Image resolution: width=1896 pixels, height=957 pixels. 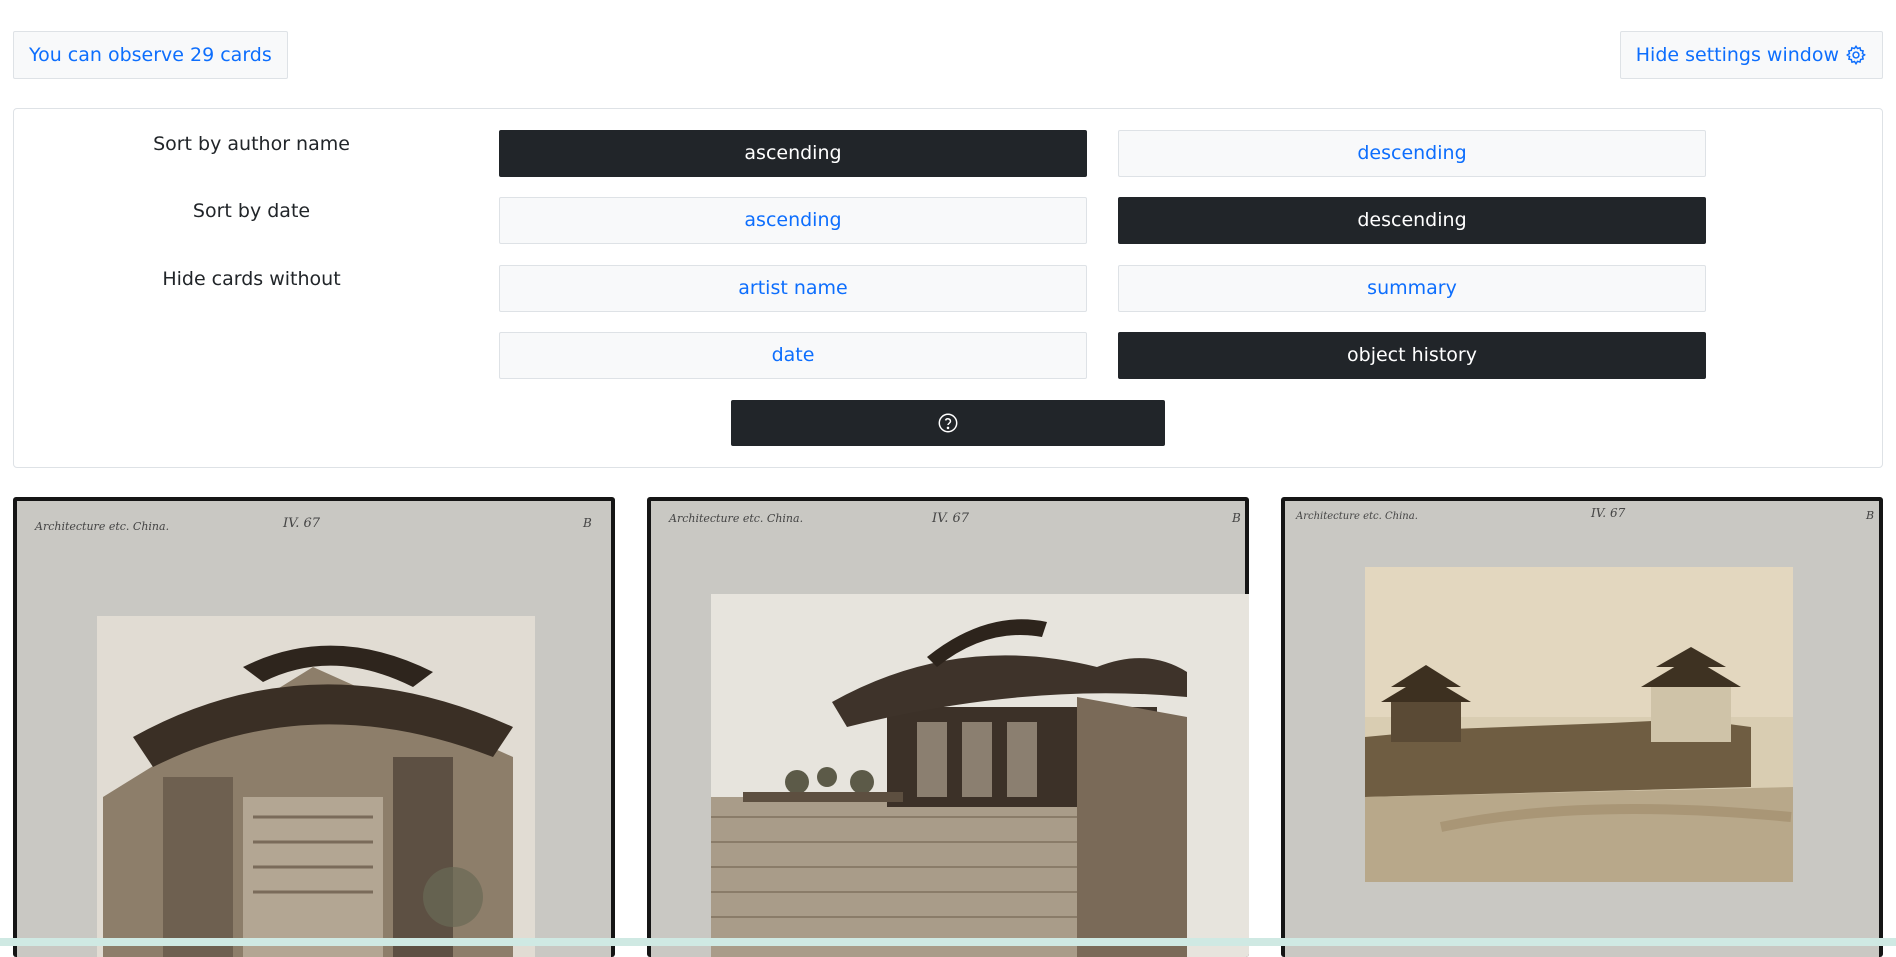 What do you see at coordinates (793, 288) in the screenshot?
I see `hide-without-artist-button: artist name` at bounding box center [793, 288].